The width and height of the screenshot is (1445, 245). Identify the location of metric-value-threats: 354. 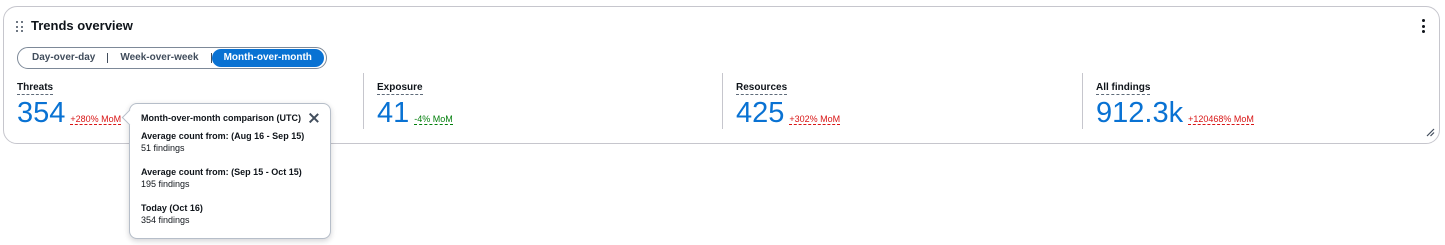
(41, 113).